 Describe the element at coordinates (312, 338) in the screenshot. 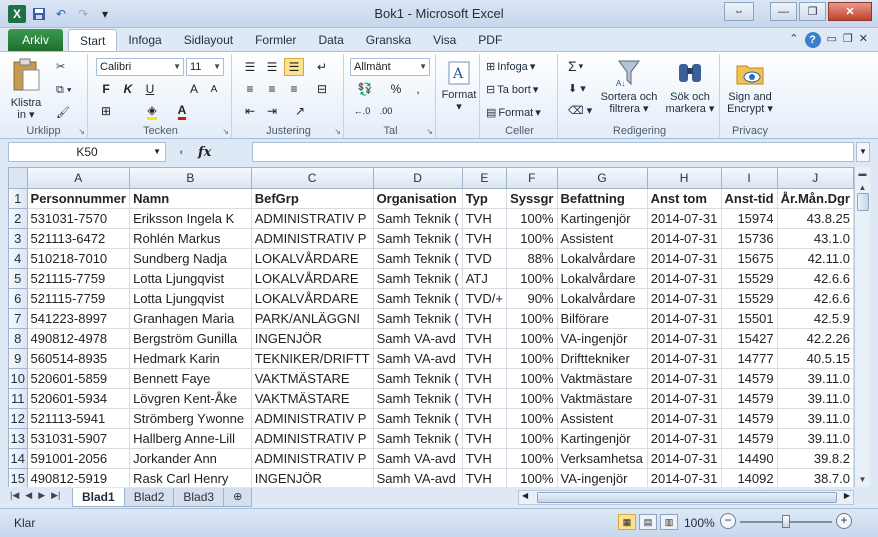

I see `cell: INGENJÖR` at that location.